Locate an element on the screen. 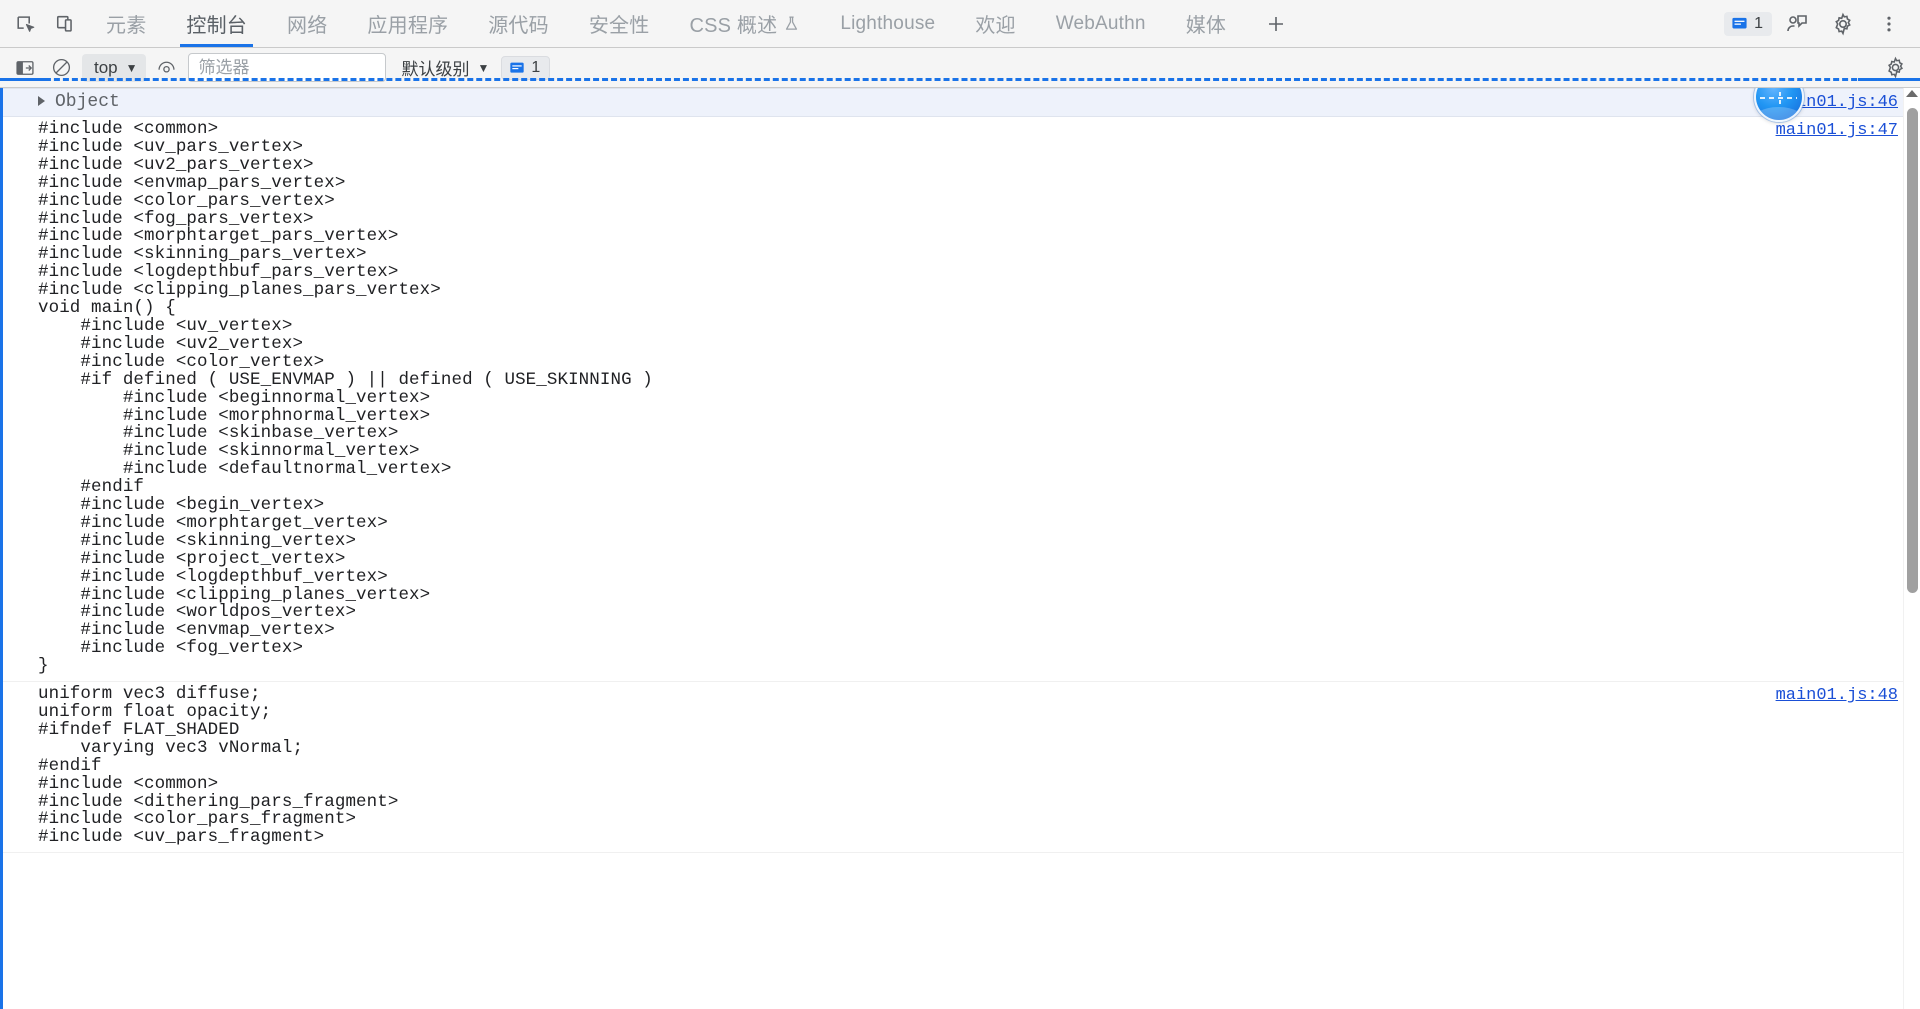 Image resolution: width=1920 pixels, height=1009 pixels. filter-input is located at coordinates (286, 67).